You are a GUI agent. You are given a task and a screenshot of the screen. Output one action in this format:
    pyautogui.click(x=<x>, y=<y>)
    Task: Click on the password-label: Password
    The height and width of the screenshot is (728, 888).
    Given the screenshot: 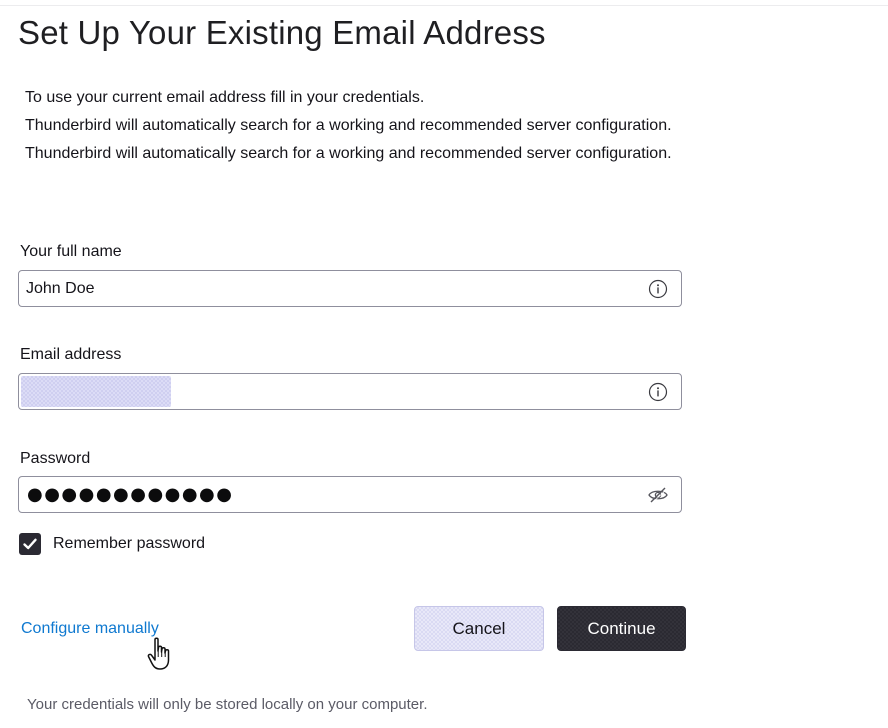 What is the action you would take?
    pyautogui.click(x=55, y=458)
    